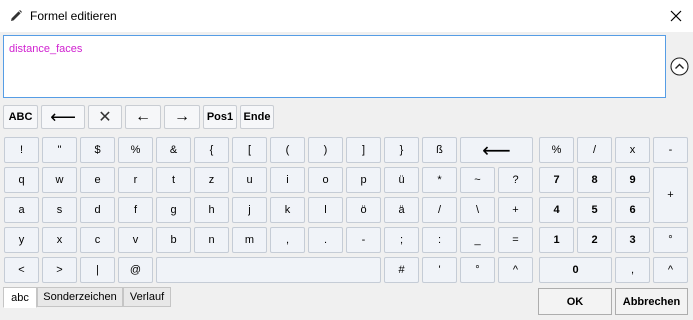 This screenshot has height=320, width=693. Describe the element at coordinates (515, 210) in the screenshot. I see `key: +` at that location.